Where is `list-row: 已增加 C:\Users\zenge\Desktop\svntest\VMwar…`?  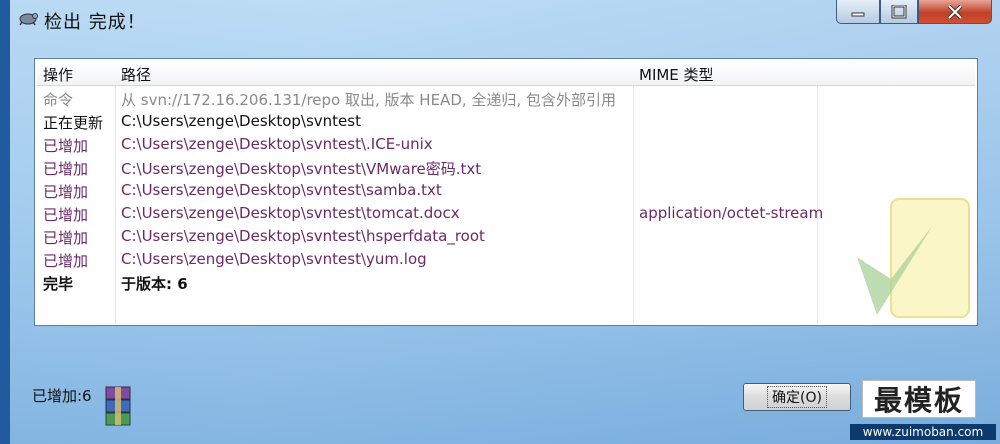
list-row: 已增加 C:\Users\zenge\Desktop\svntest\VMwar… is located at coordinates (506, 167).